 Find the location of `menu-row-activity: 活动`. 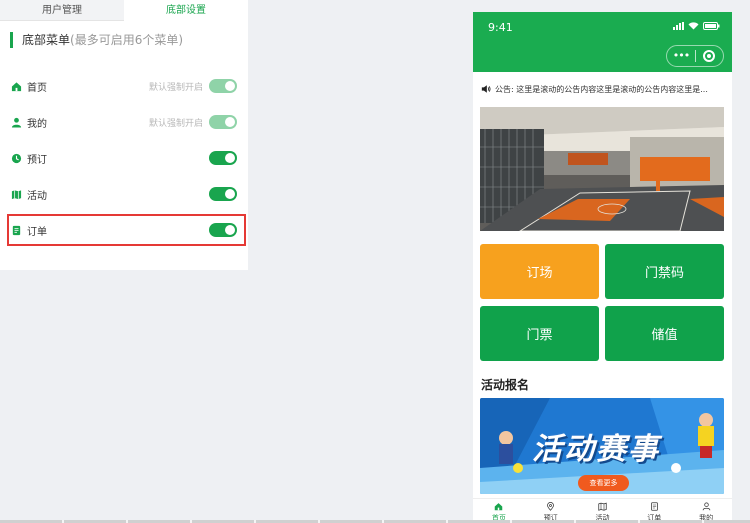

menu-row-activity: 活动 is located at coordinates (124, 194).